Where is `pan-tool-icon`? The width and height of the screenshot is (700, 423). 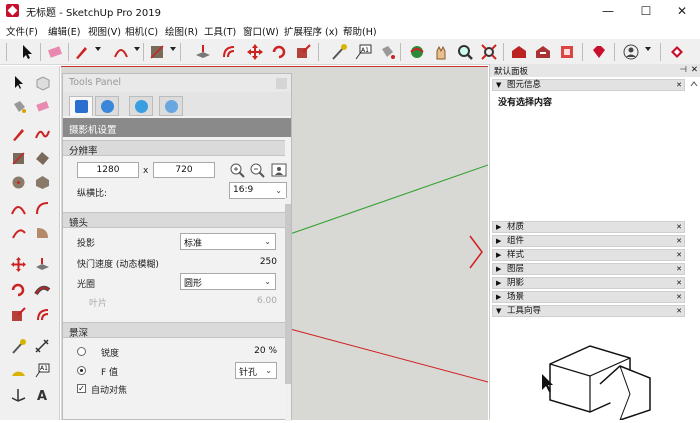
pan-tool-icon is located at coordinates (441, 52).